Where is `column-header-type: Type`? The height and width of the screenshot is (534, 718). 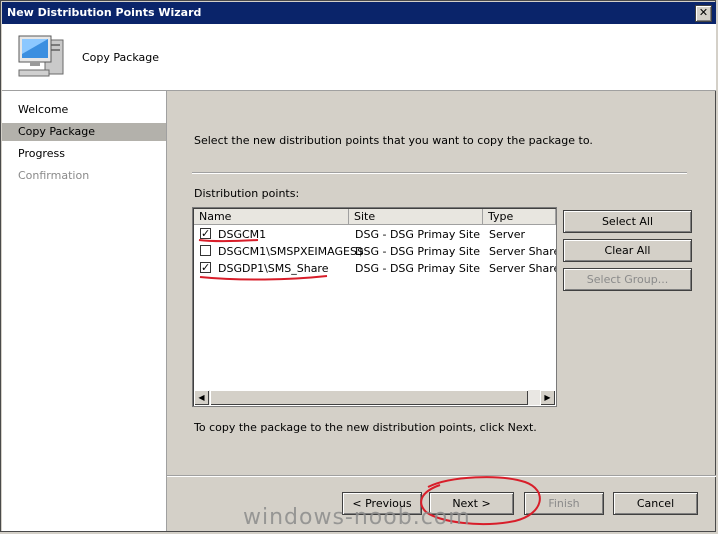 column-header-type: Type is located at coordinates (519, 217).